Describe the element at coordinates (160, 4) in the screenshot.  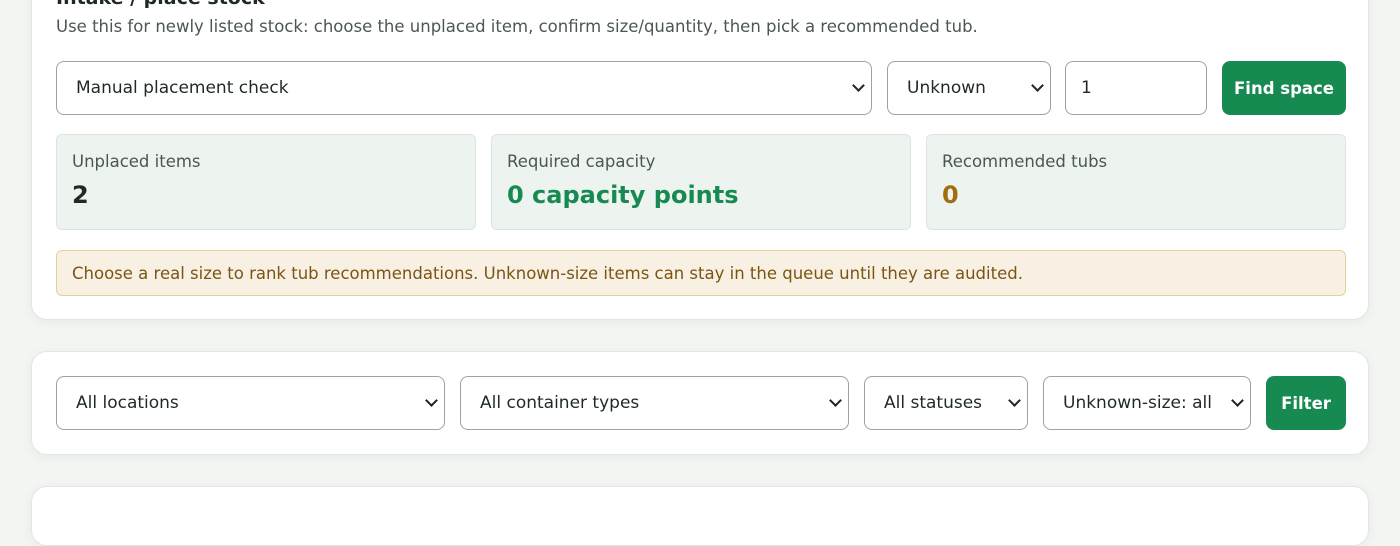
I see `intake-title: Intake / place stock` at that location.